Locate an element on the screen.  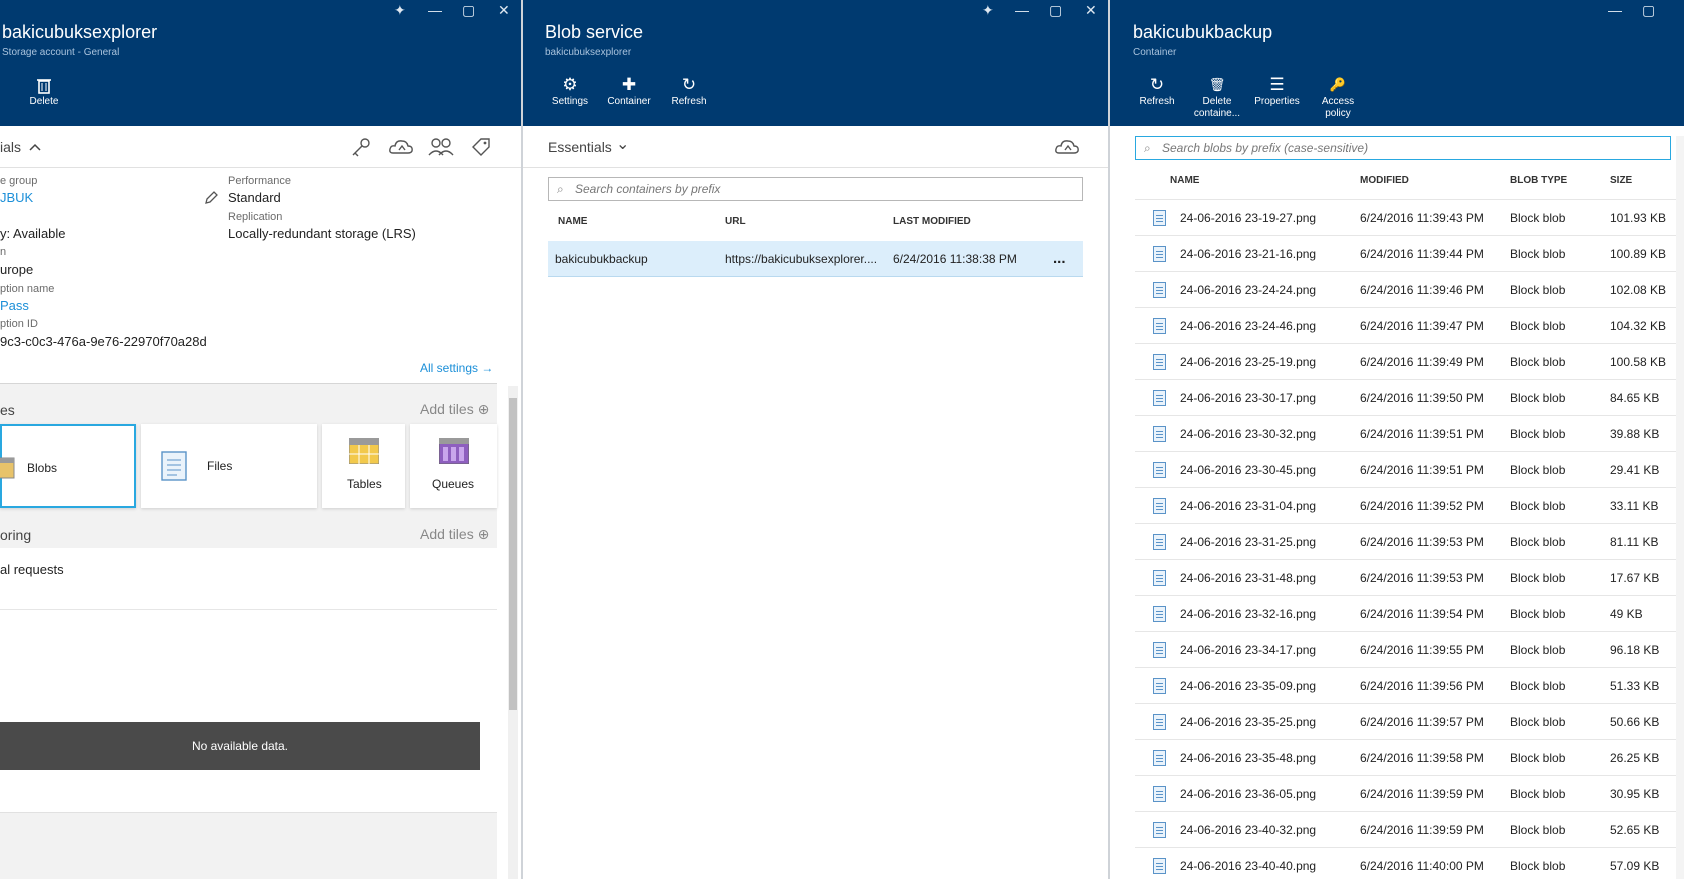
blob-modified: 6/24/2016 11:39:50 PM is located at coordinates (1422, 398).